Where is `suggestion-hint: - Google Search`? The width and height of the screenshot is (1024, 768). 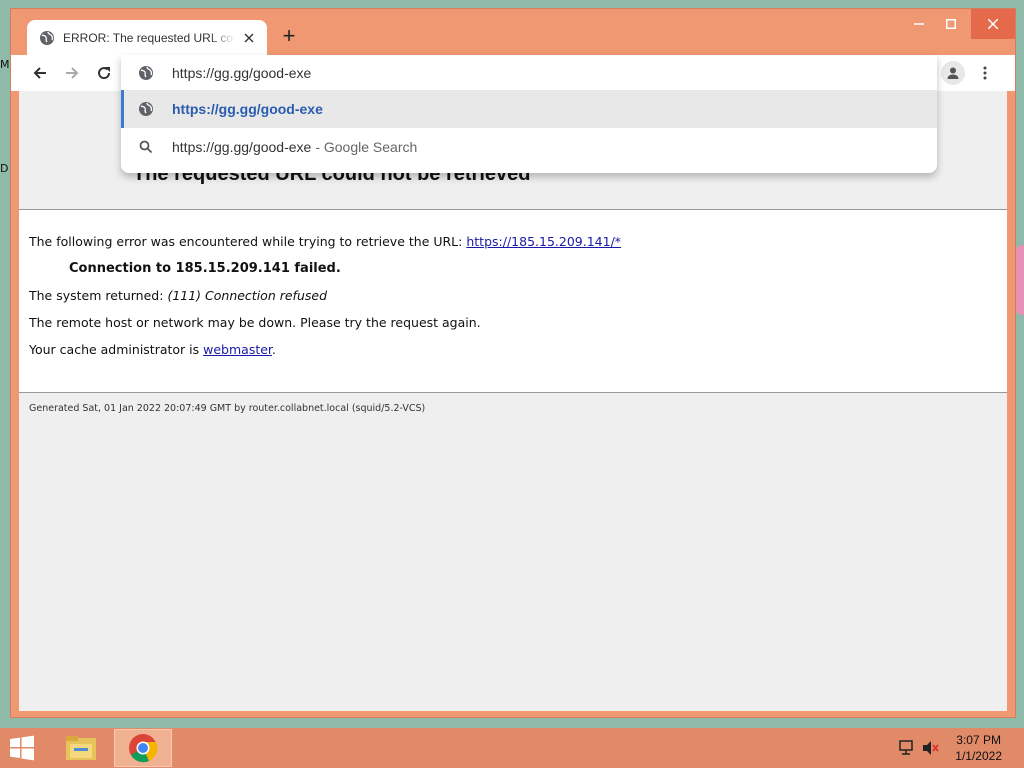 suggestion-hint: - Google Search is located at coordinates (366, 147).